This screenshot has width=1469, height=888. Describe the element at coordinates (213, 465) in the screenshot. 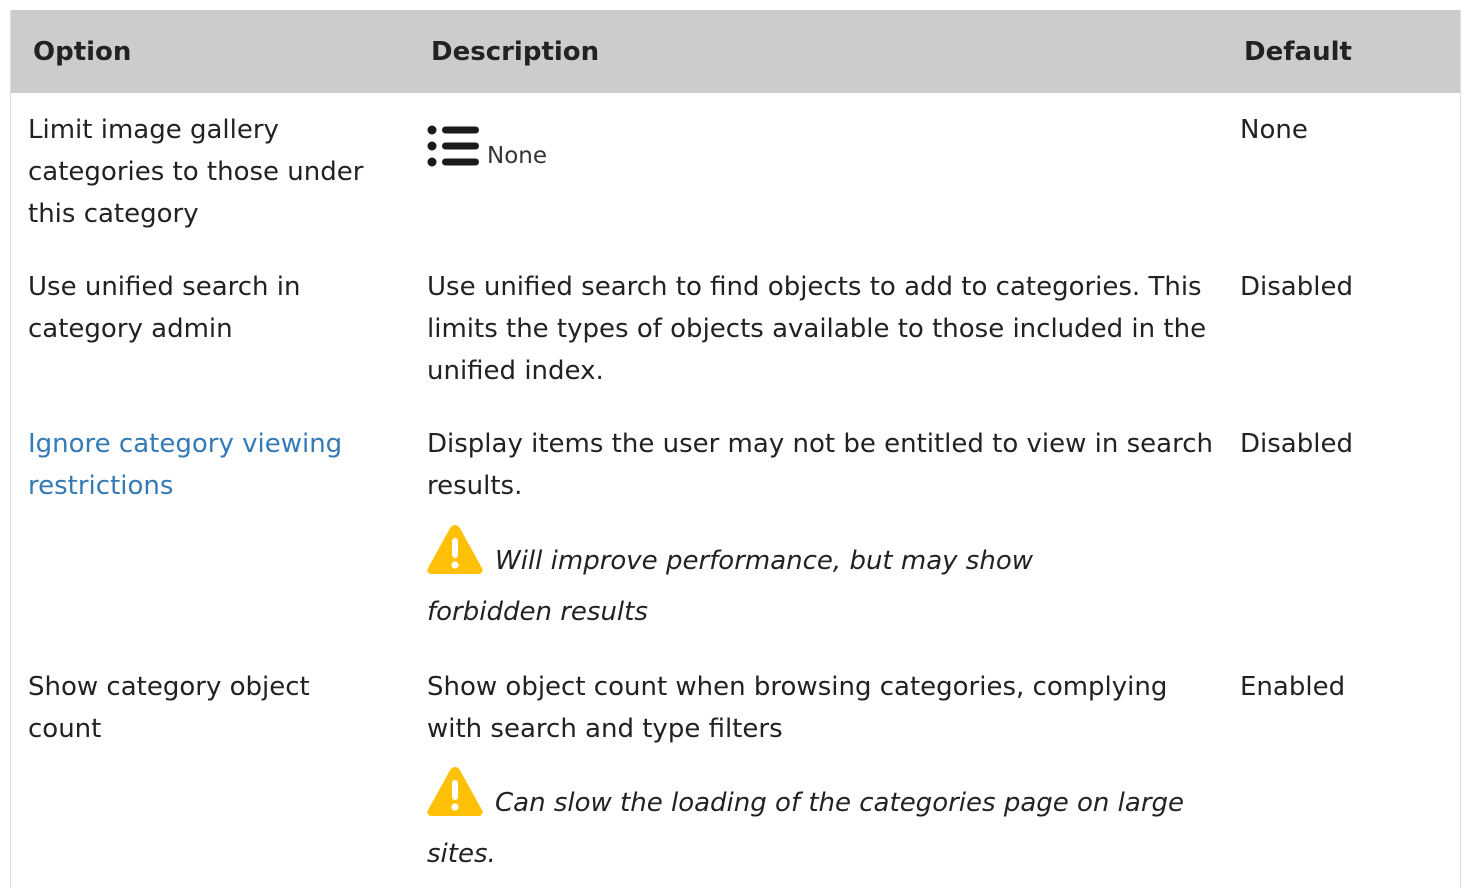

I see `ignore-restrictions-link: Ignore category viewing restrictions` at that location.